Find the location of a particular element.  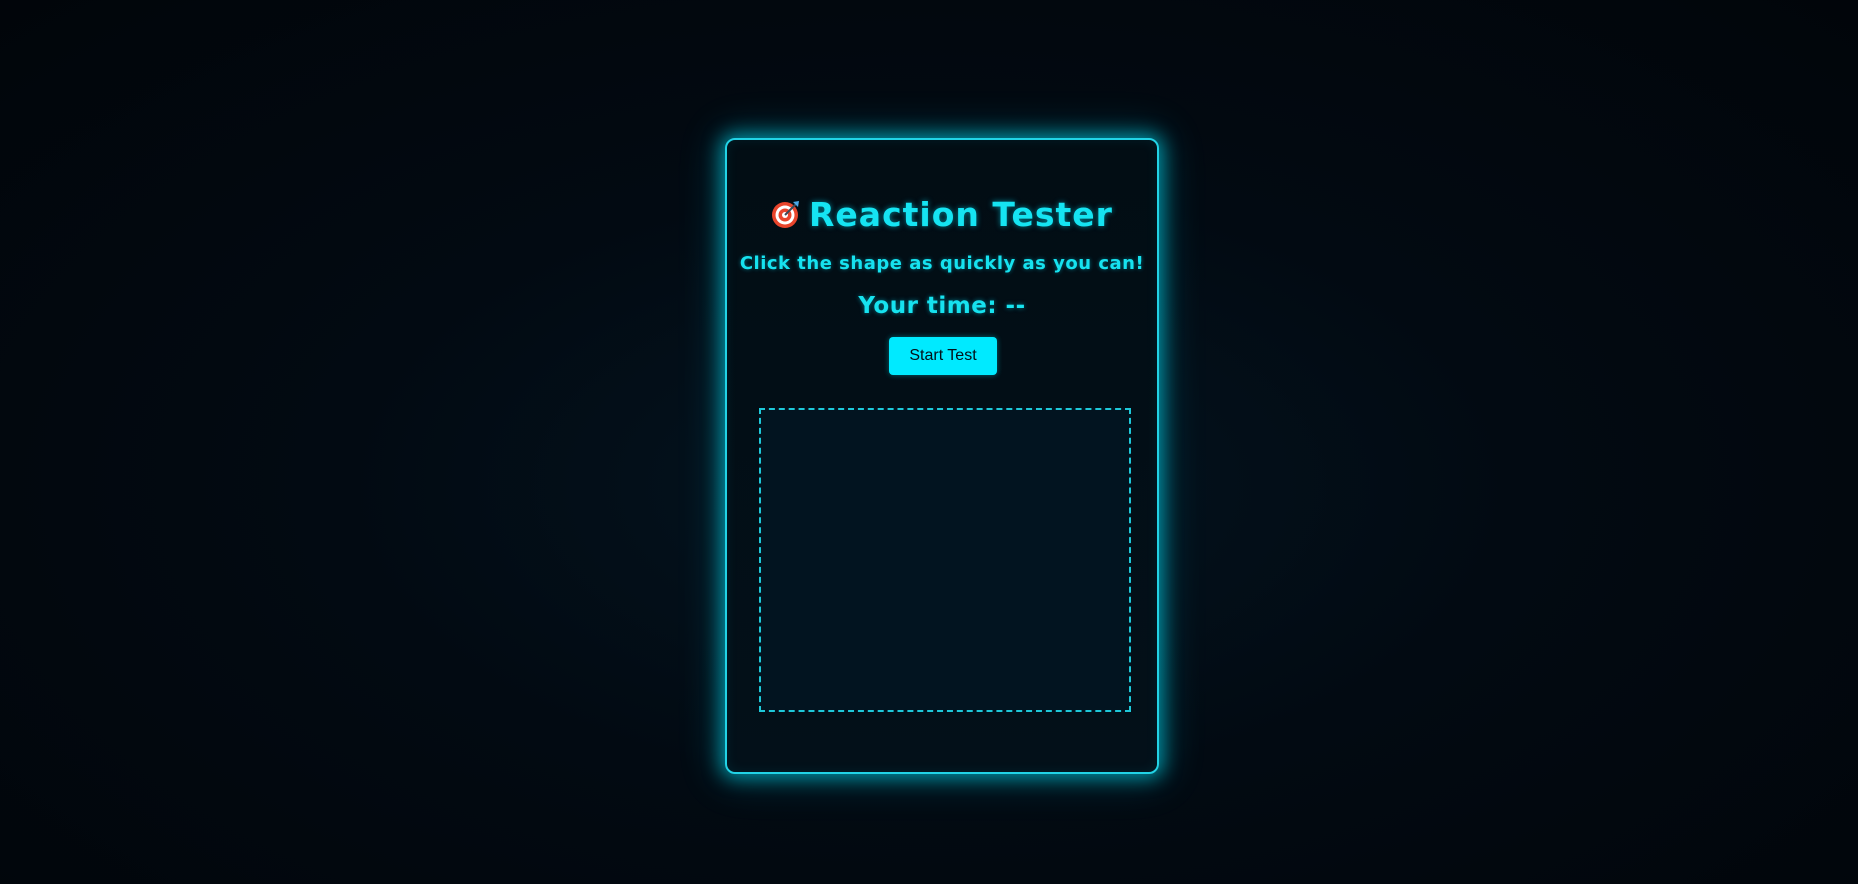

start-test-button: Start Test is located at coordinates (943, 356).